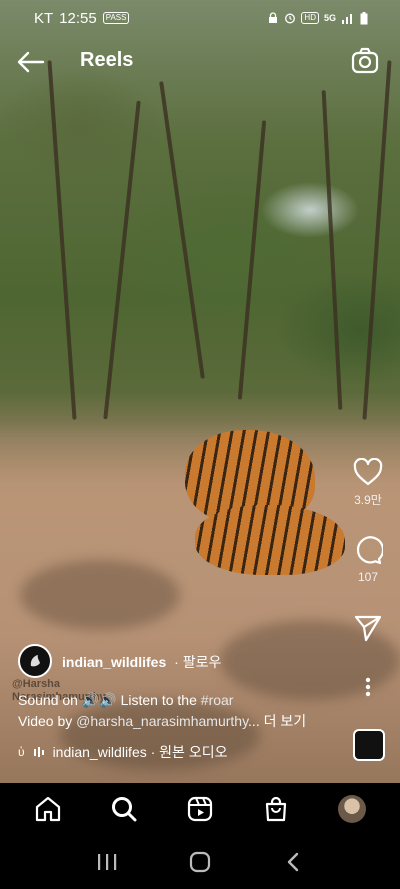 Image resolution: width=400 pixels, height=889 pixels. What do you see at coordinates (290, 18) in the screenshot?
I see `alarm-icon` at bounding box center [290, 18].